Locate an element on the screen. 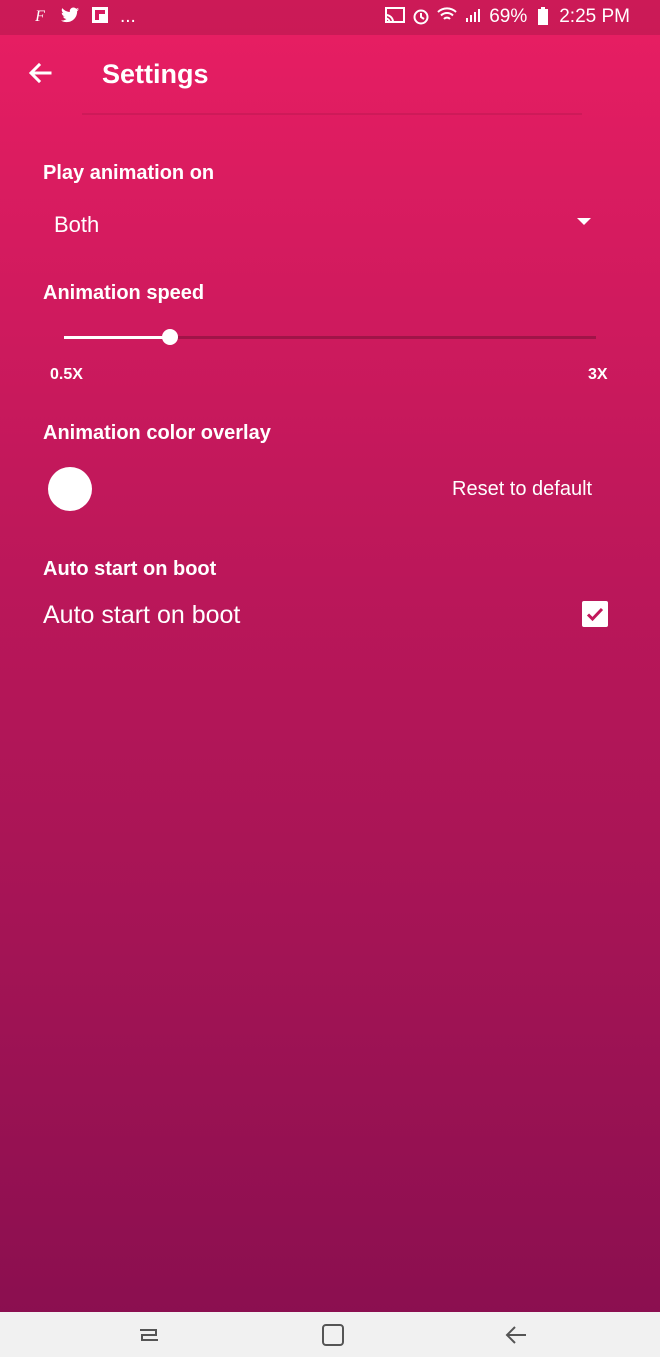 The height and width of the screenshot is (1357, 660). status-right-icons: 69% 2:25 PM is located at coordinates (507, 17).